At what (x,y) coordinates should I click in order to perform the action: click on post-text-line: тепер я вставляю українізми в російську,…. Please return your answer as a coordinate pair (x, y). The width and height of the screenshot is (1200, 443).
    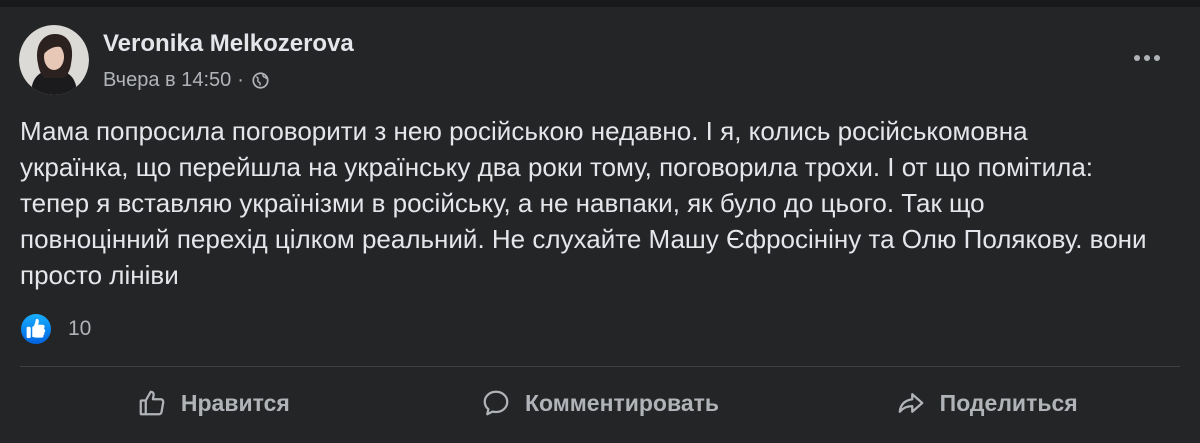
    Looking at the image, I should click on (502, 203).